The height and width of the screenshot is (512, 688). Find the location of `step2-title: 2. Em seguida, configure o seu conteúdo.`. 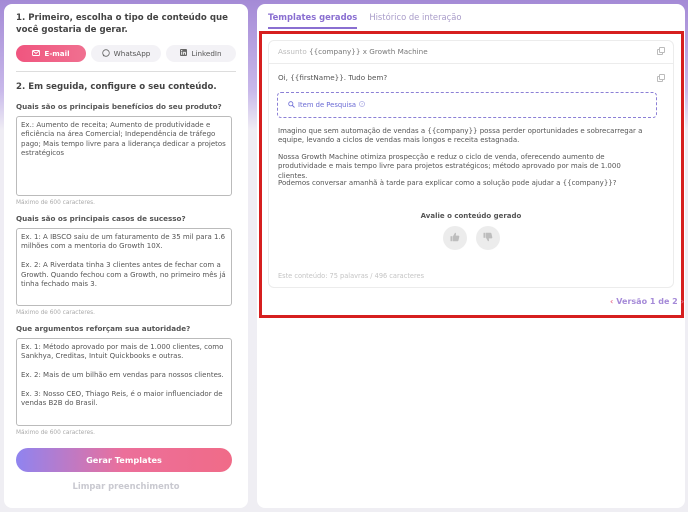

step2-title: 2. Em seguida, configure o seu conteúdo. is located at coordinates (116, 87).